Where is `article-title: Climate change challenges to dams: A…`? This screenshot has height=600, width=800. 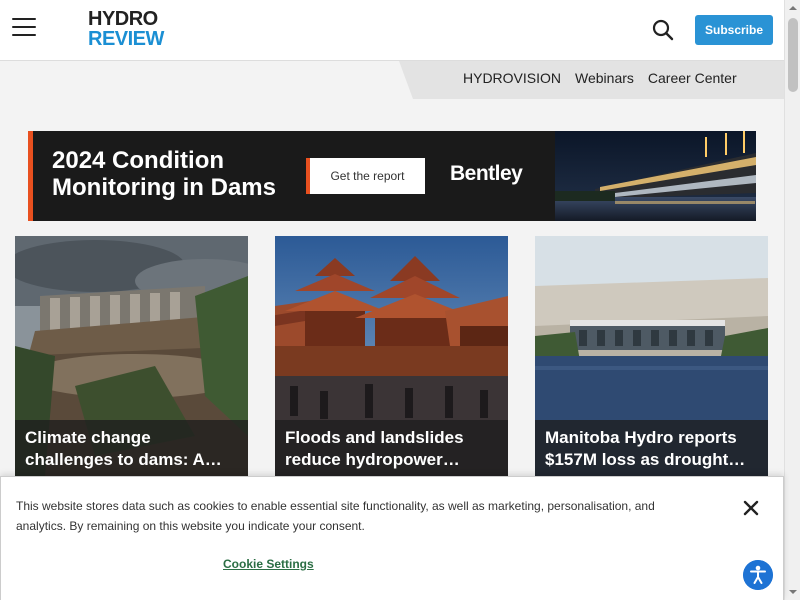 article-title: Climate change challenges to dams: A… is located at coordinates (132, 449).